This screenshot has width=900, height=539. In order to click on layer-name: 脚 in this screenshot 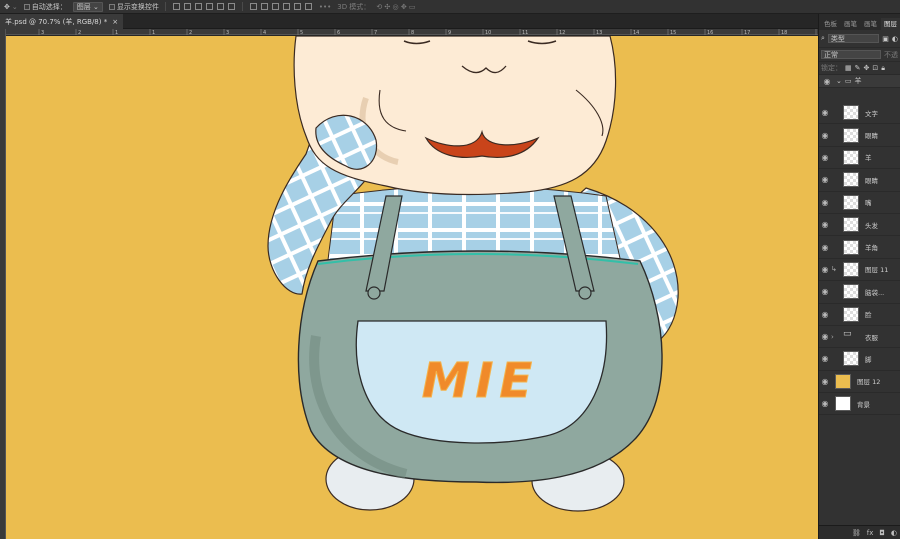, I will do `click(868, 359)`.